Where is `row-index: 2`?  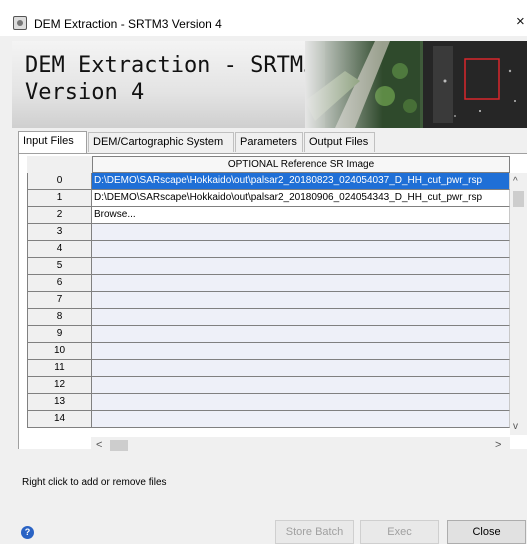 row-index: 2 is located at coordinates (59, 215).